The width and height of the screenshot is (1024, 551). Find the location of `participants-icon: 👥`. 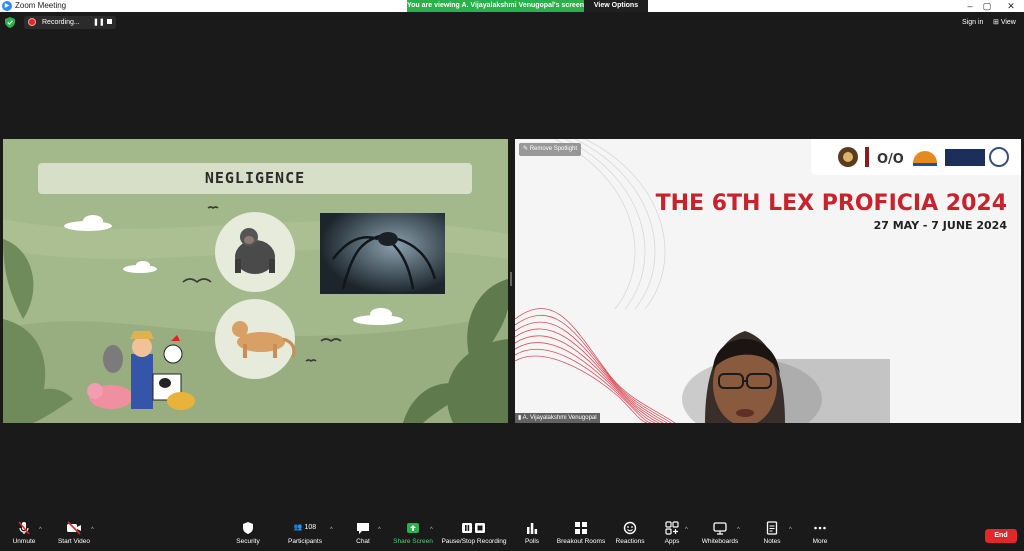

participants-icon: 👥 is located at coordinates (298, 527).